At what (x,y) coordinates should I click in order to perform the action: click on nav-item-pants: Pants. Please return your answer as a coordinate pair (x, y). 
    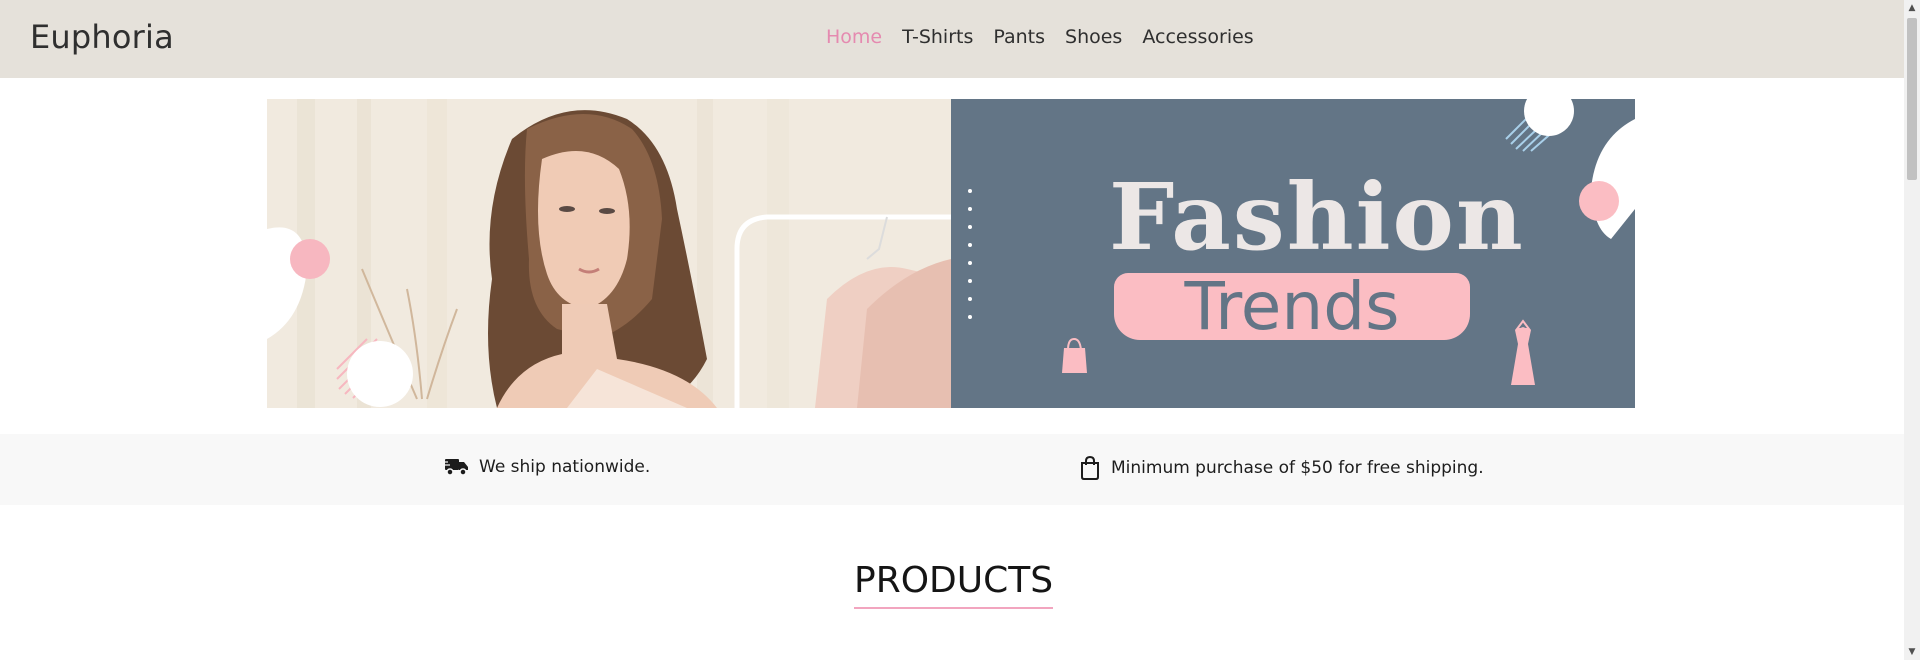
    Looking at the image, I should click on (1019, 37).